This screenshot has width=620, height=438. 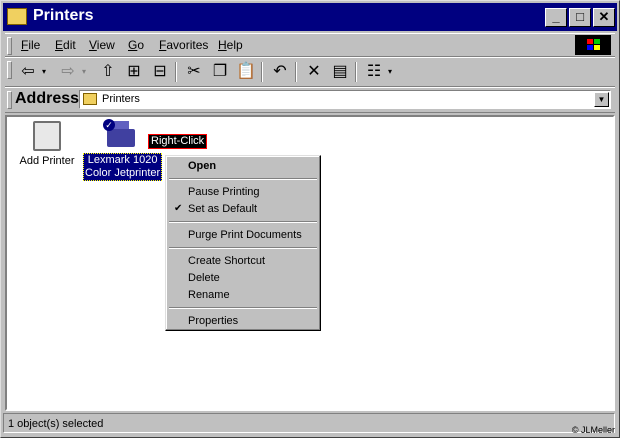 What do you see at coordinates (314, 72) in the screenshot?
I see `delete-icon: ✕` at bounding box center [314, 72].